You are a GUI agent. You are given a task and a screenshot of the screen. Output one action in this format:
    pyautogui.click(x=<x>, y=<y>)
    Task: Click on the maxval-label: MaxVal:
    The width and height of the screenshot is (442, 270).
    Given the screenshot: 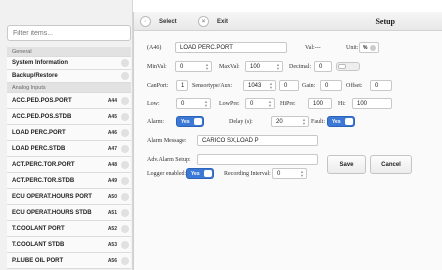 What is the action you would take?
    pyautogui.click(x=229, y=67)
    